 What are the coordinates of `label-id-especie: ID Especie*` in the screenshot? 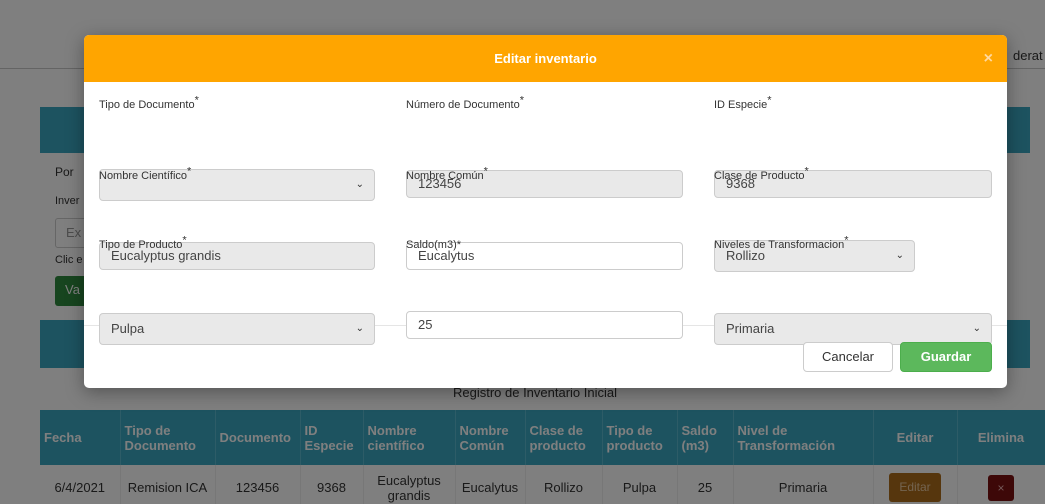 It's located at (743, 102).